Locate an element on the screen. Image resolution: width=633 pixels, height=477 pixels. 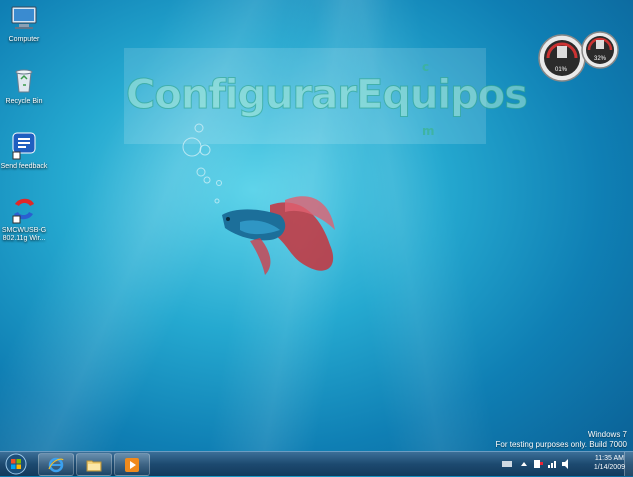
folder-icon is located at coordinates (94, 466).